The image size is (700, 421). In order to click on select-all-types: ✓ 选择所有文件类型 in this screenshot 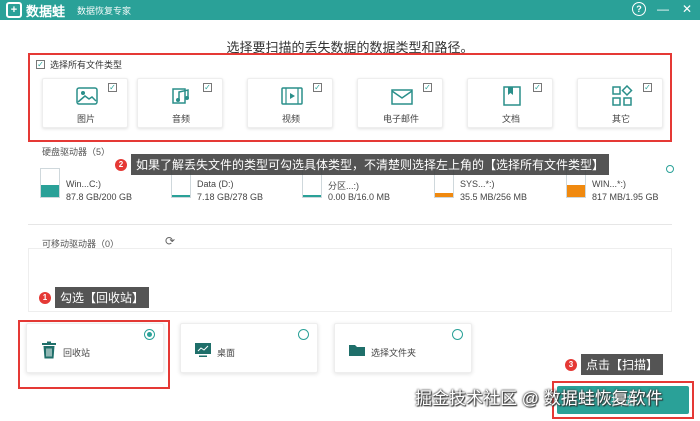, I will do `click(79, 64)`.